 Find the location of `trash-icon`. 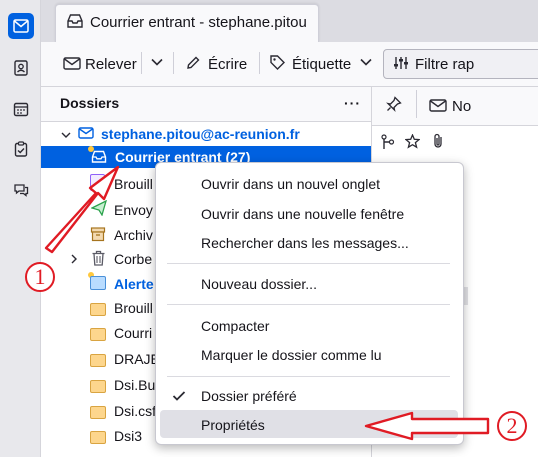

trash-icon is located at coordinates (98, 259).